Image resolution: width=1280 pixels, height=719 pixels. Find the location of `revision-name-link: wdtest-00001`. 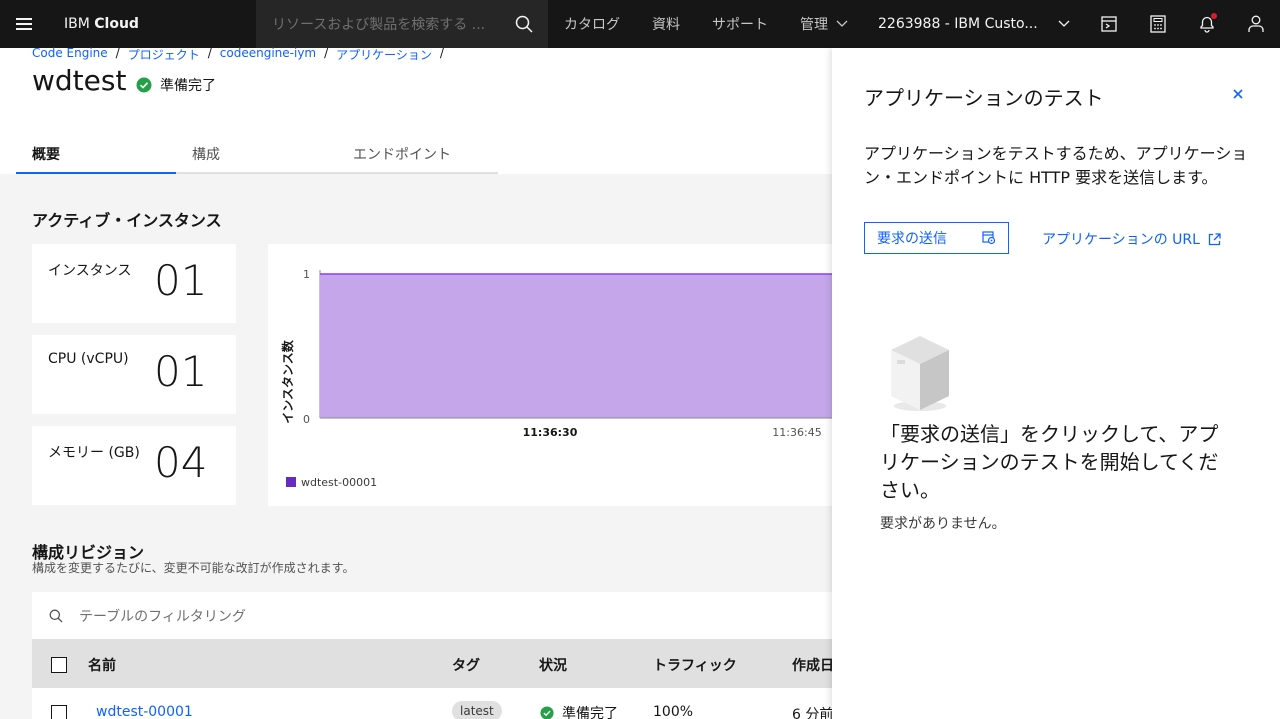

revision-name-link: wdtest-00001 is located at coordinates (144, 711).